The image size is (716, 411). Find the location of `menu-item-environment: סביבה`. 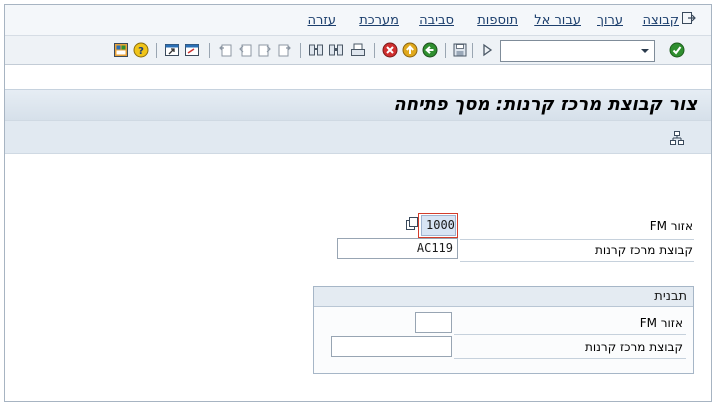

menu-item-environment: סביבה is located at coordinates (436, 20).